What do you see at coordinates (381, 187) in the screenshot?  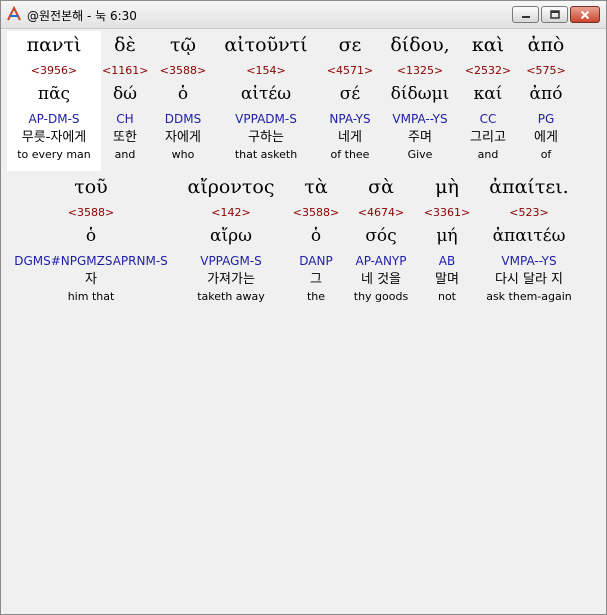 I see `greek-word: σὰ` at bounding box center [381, 187].